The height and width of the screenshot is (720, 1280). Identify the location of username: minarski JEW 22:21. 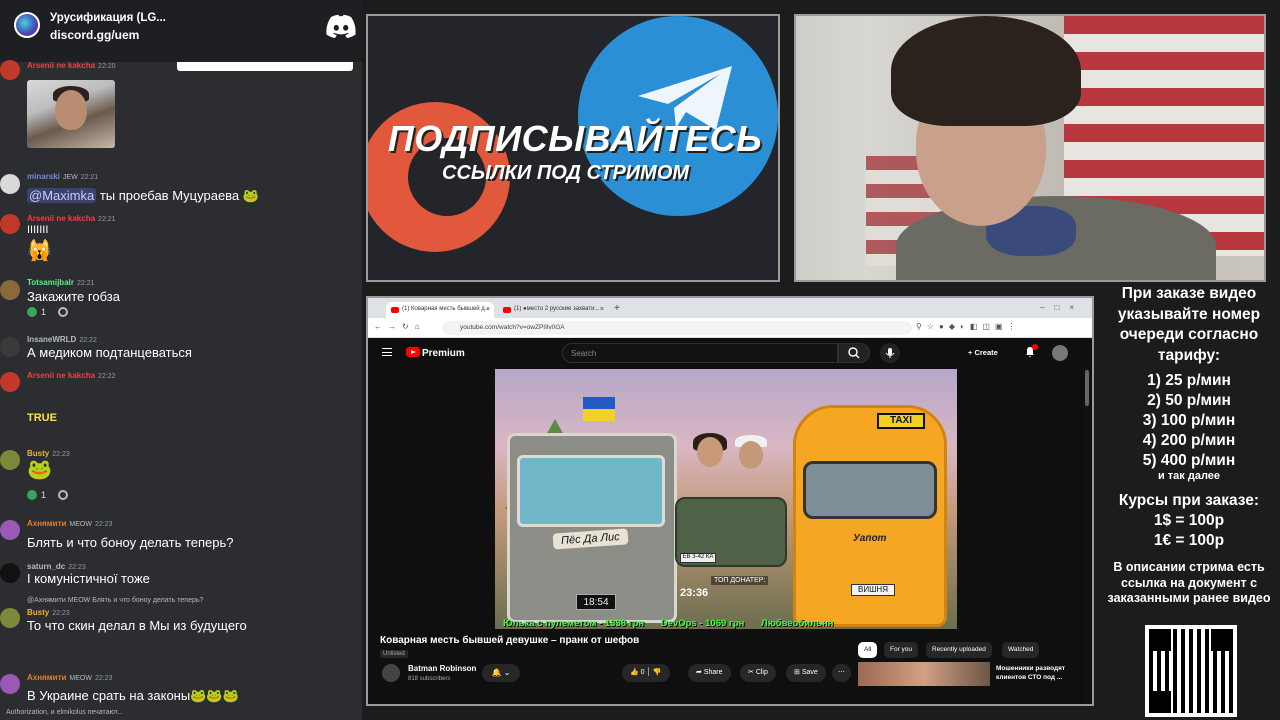
(62, 176).